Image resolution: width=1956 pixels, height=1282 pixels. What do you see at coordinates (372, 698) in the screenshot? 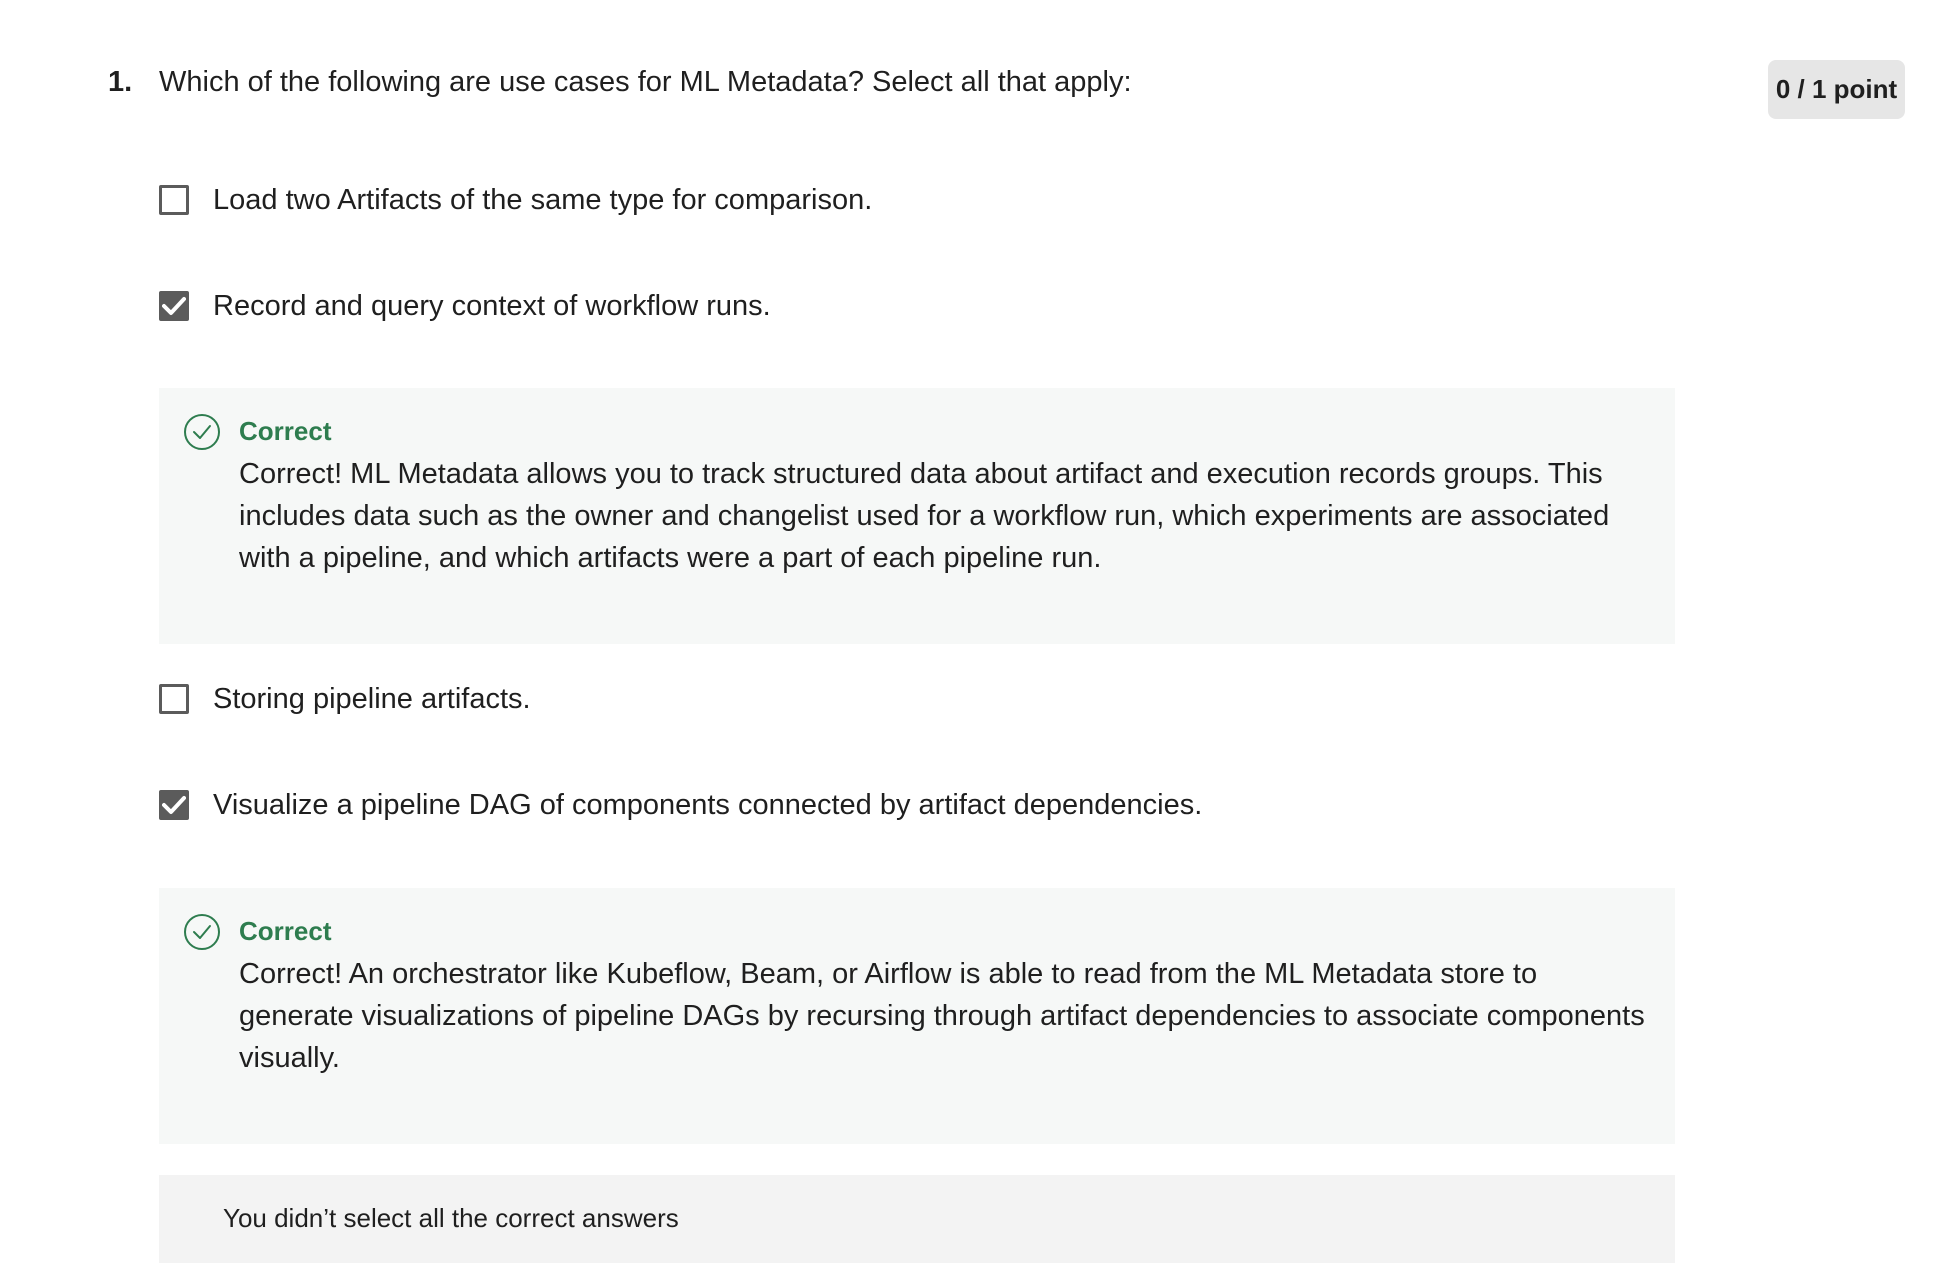
I see `option-label: Storing pipeline artifacts.` at bounding box center [372, 698].